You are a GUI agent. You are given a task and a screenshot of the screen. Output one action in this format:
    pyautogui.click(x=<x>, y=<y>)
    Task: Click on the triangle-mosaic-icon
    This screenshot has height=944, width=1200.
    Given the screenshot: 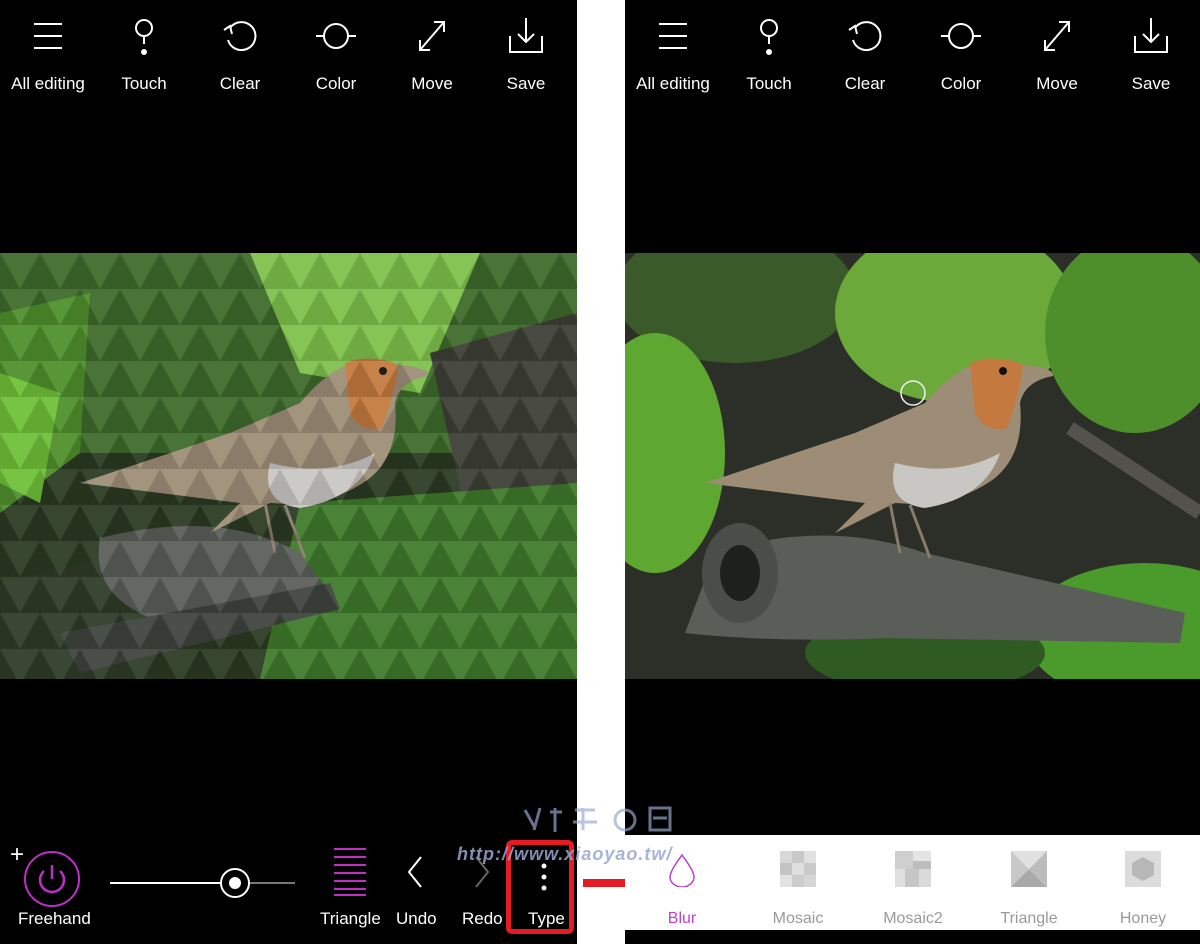 What is the action you would take?
    pyautogui.click(x=1029, y=869)
    